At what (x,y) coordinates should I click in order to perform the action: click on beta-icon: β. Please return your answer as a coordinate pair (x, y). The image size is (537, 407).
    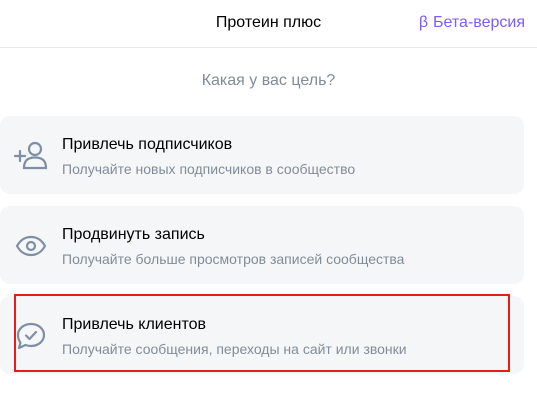
    Looking at the image, I should click on (423, 22).